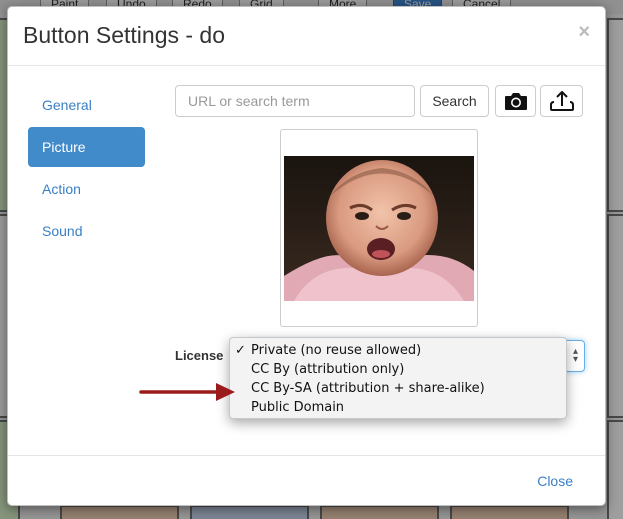 The image size is (623, 519). I want to click on upload-icon, so click(561, 101).